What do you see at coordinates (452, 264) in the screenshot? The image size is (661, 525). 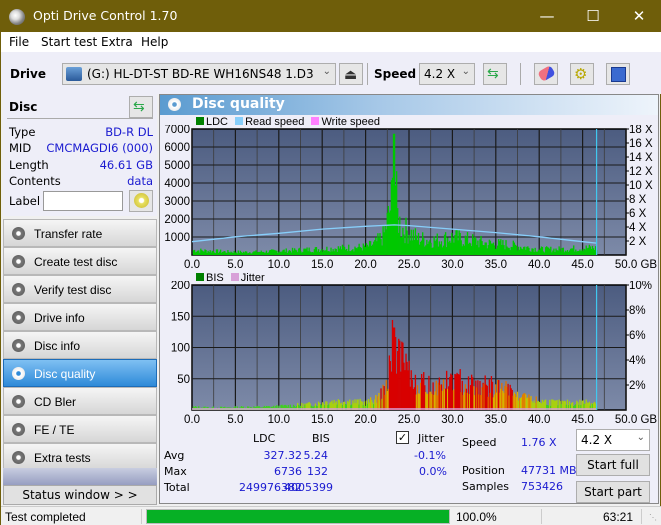 I see `x-tick-label: 30.0` at bounding box center [452, 264].